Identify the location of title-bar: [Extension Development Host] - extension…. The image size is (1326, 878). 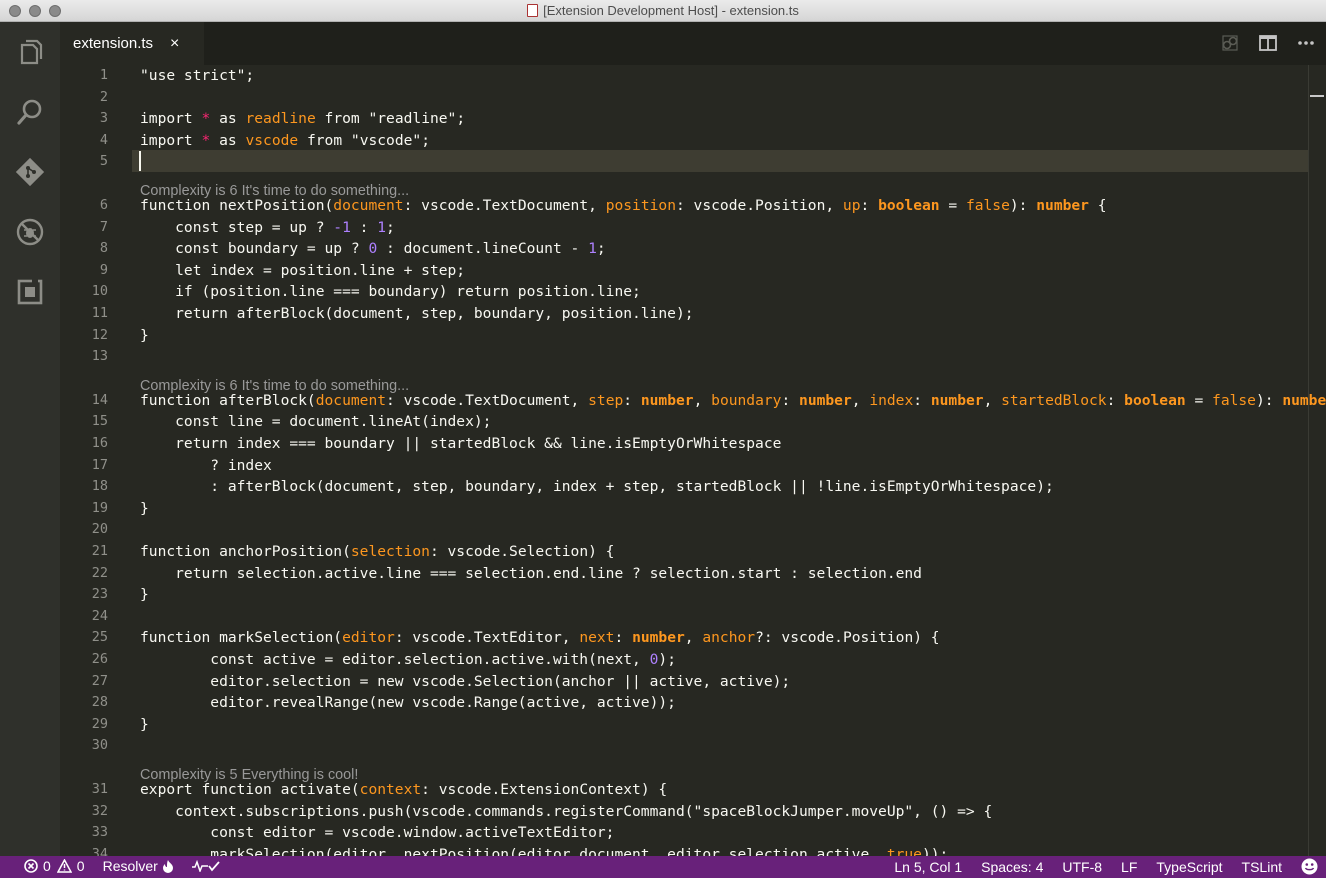
(663, 11).